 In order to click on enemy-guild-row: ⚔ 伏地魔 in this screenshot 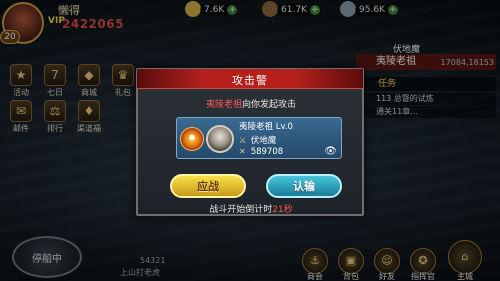, I will do `click(257, 140)`.